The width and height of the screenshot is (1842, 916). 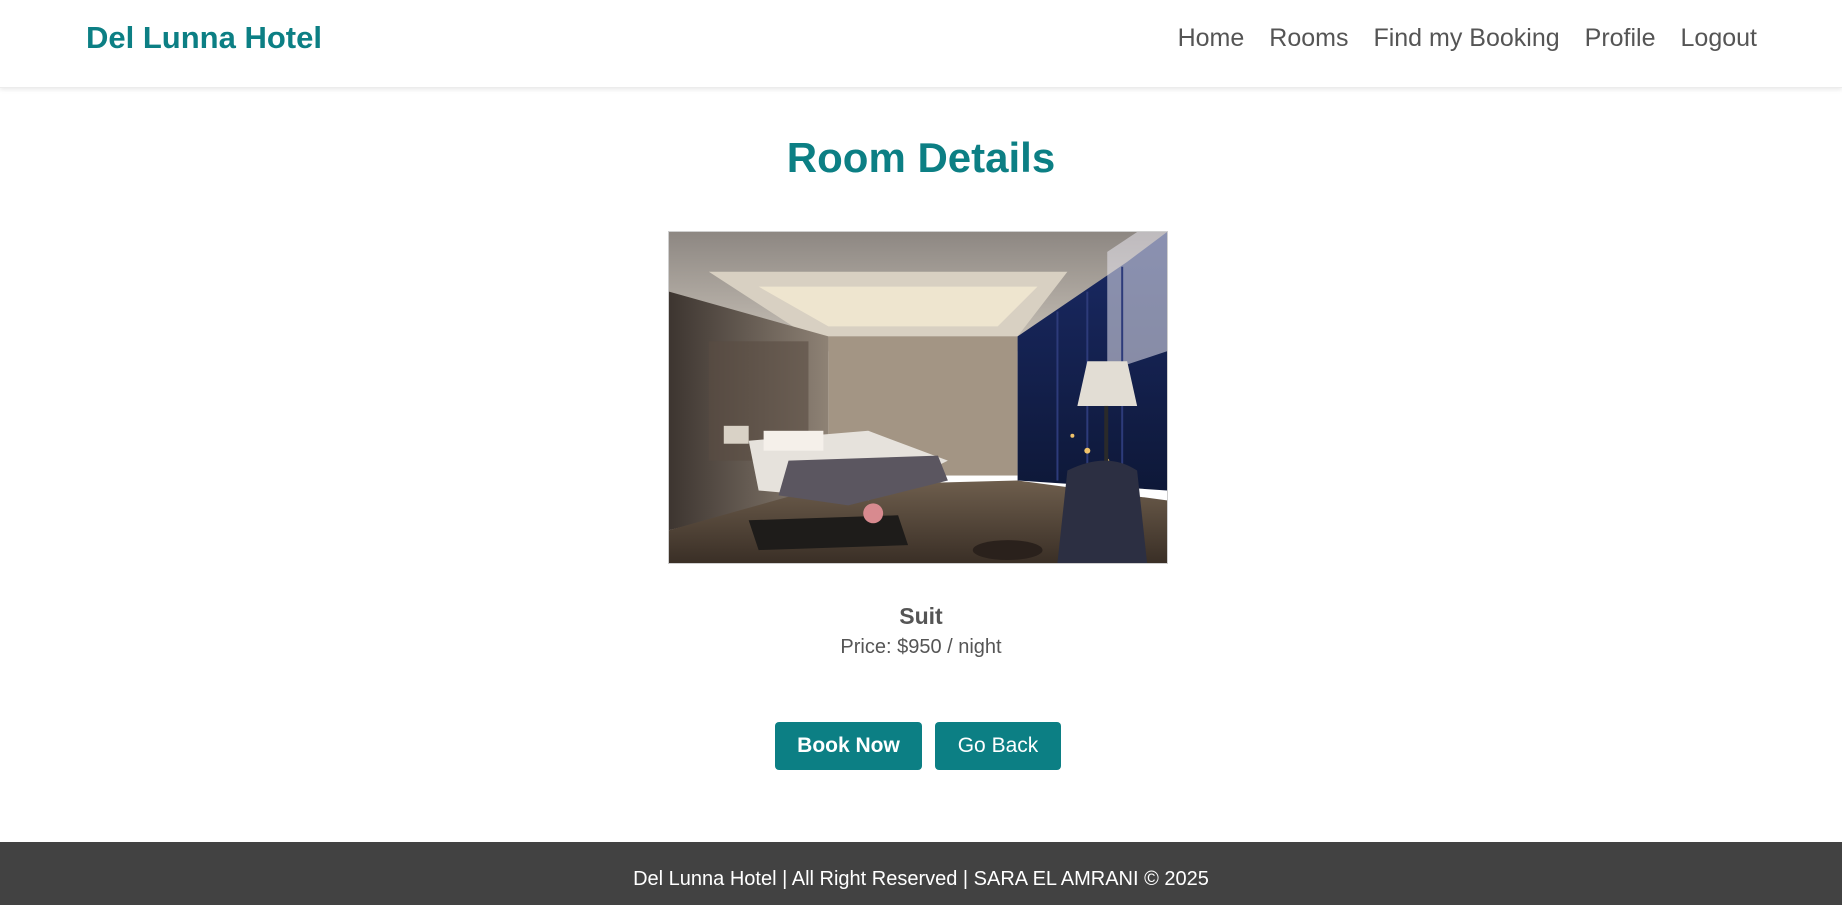 I want to click on brand-logo: Del Lunna Hotel, so click(x=204, y=38).